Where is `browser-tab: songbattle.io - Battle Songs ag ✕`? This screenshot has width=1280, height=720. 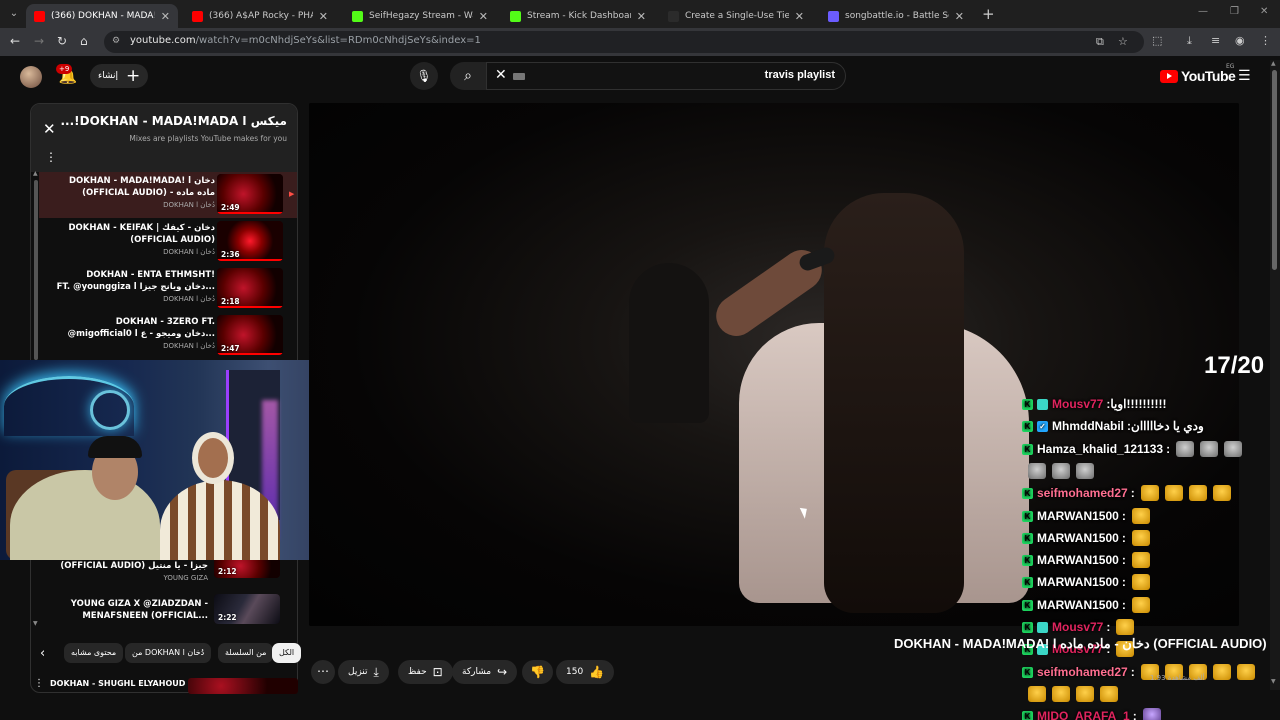 browser-tab: songbattle.io - Battle Songs ag ✕ is located at coordinates (896, 16).